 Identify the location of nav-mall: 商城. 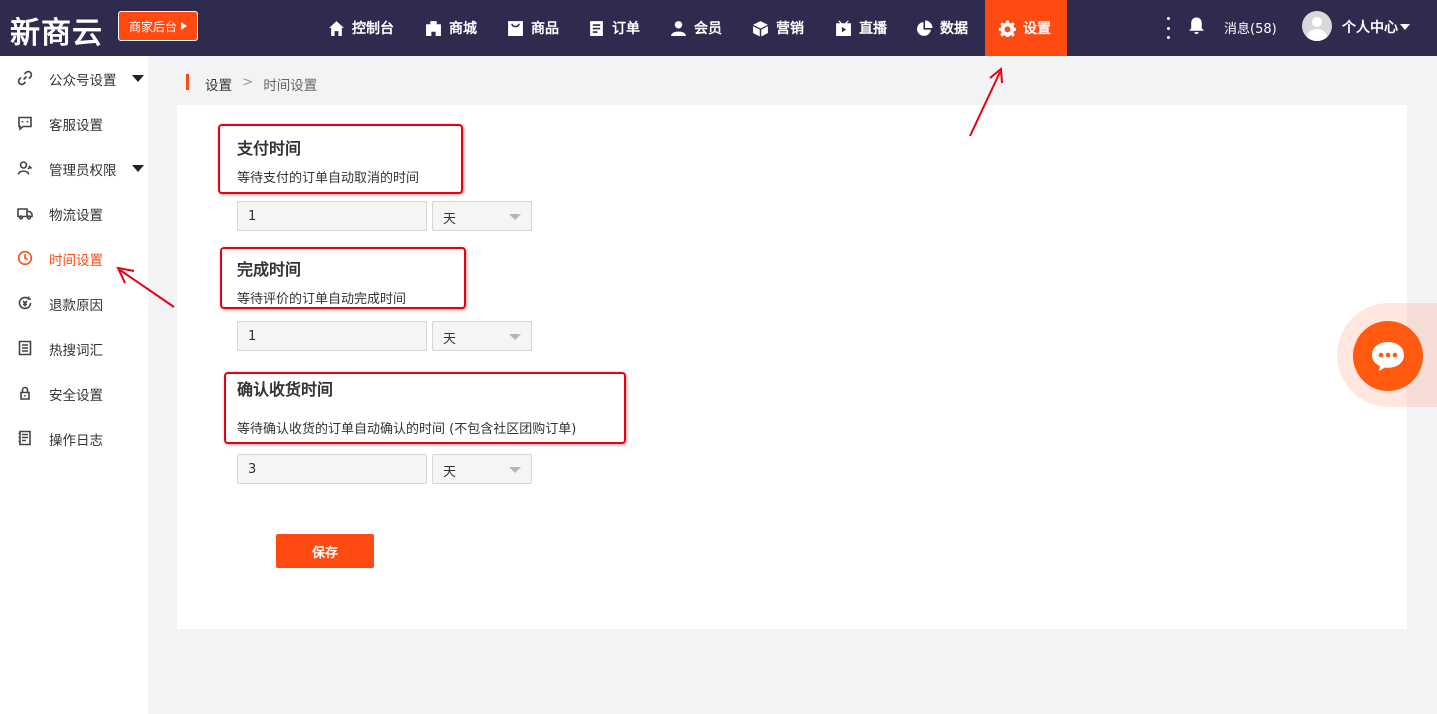
(451, 28).